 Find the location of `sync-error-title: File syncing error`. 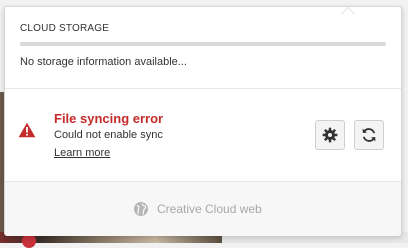

sync-error-title: File syncing error is located at coordinates (109, 118).